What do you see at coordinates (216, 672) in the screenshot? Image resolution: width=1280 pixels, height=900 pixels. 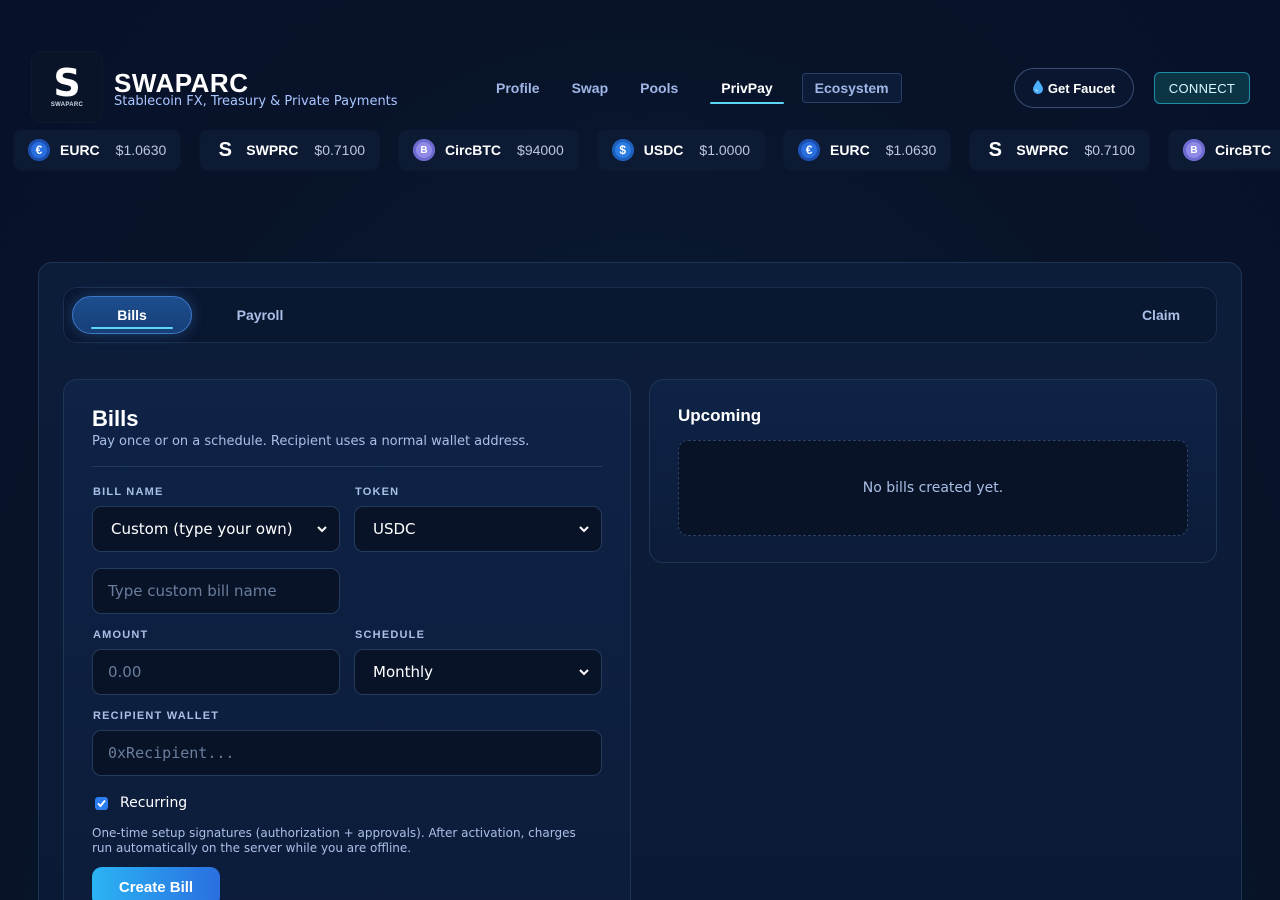 I see `amount-input: 0.00` at bounding box center [216, 672].